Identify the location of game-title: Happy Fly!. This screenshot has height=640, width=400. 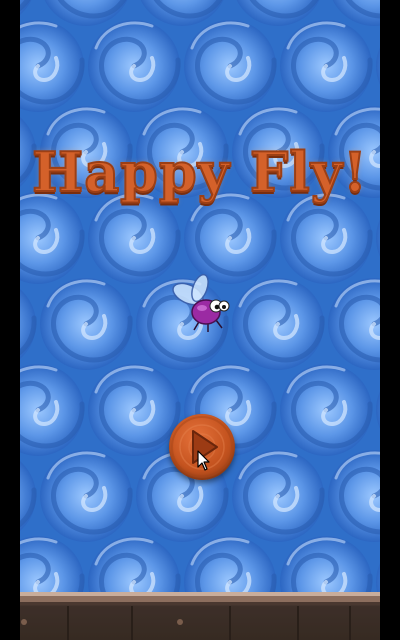
(199, 172).